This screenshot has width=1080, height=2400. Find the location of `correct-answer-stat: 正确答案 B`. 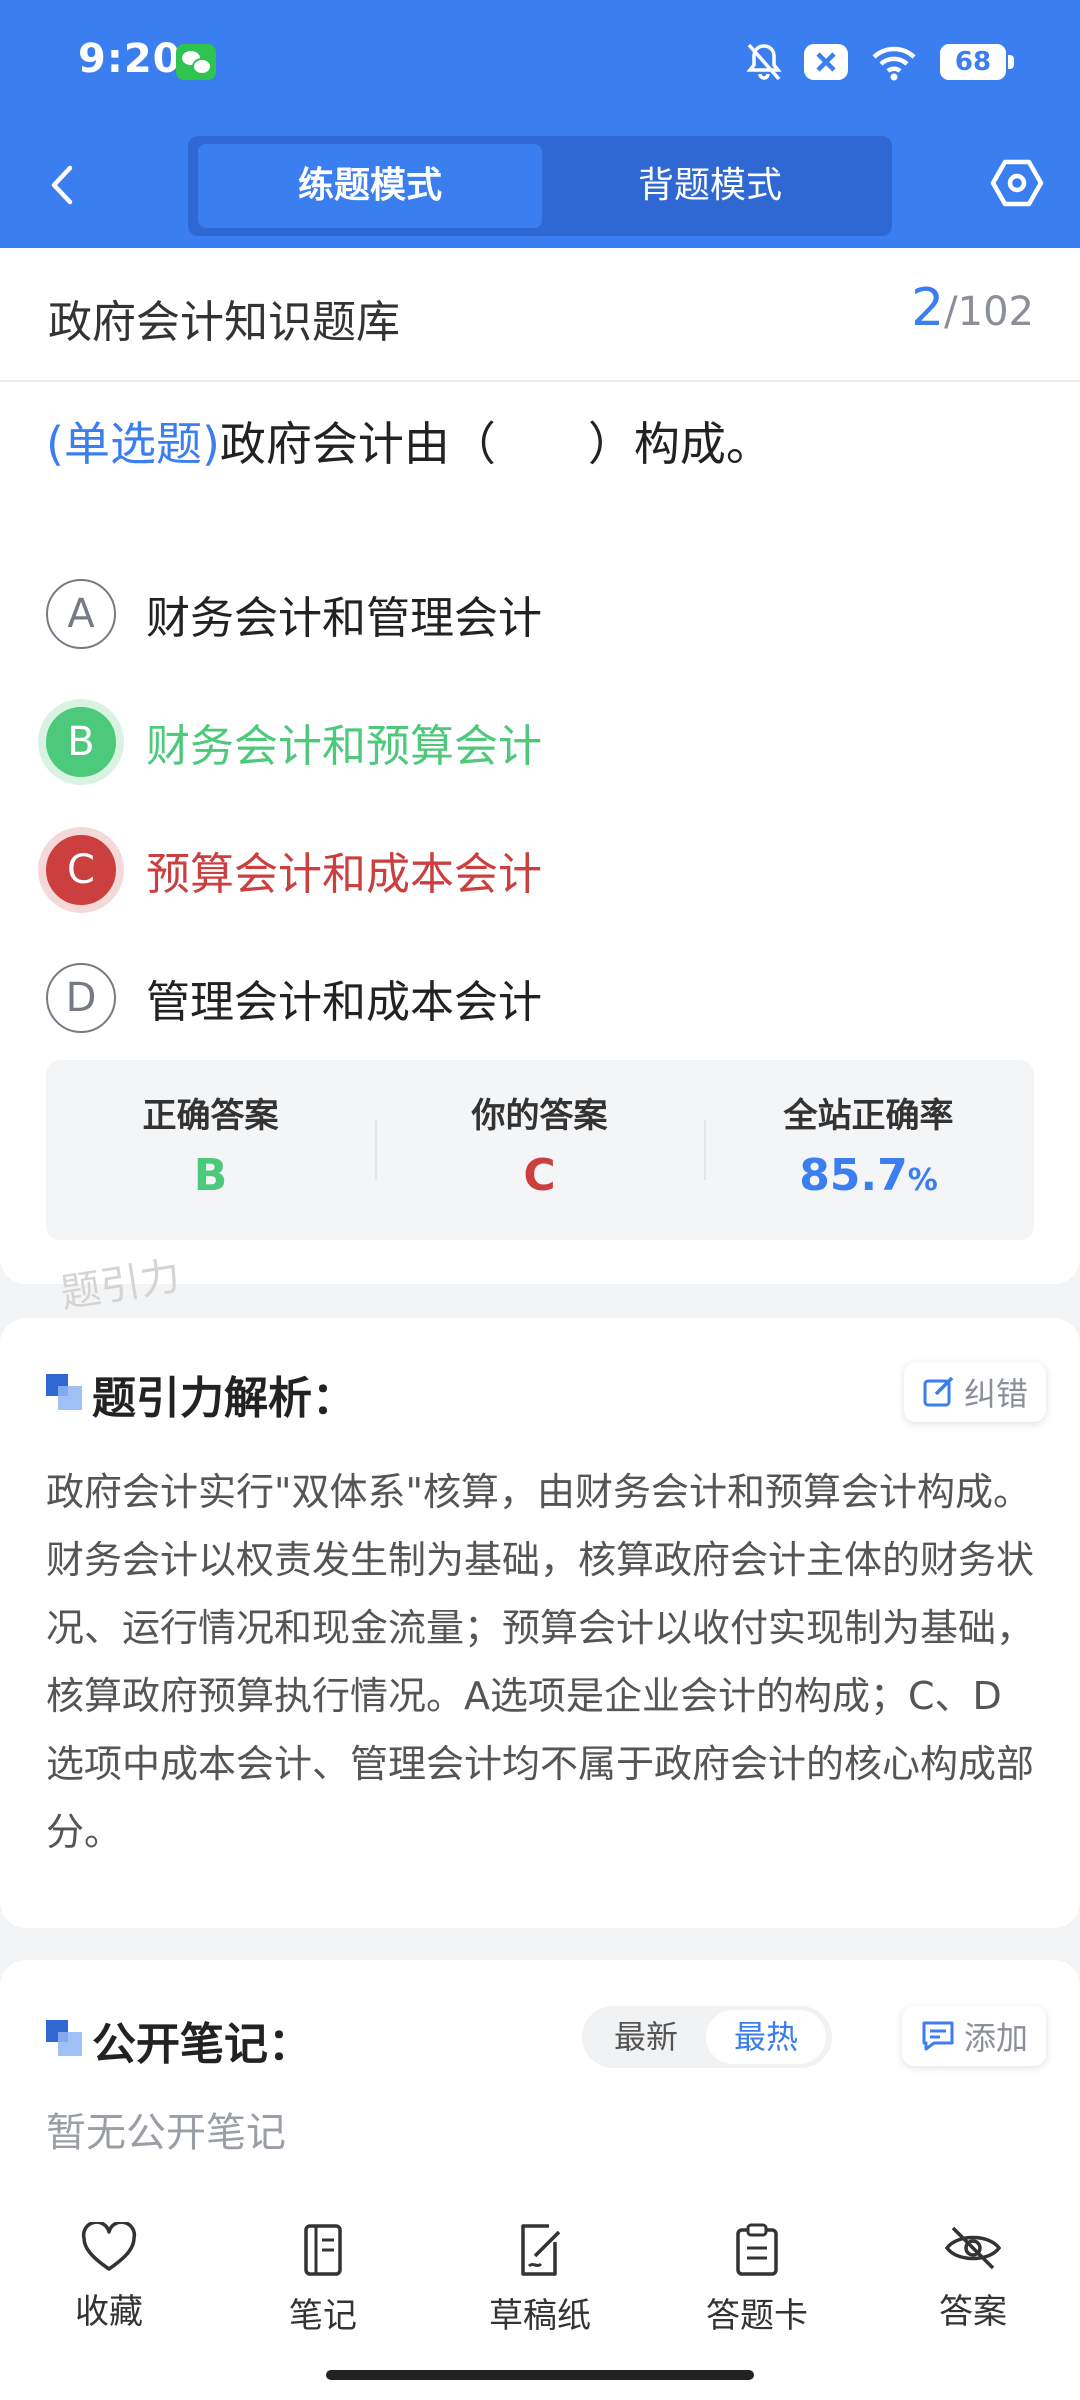

correct-answer-stat: 正确答案 B is located at coordinates (210, 1150).